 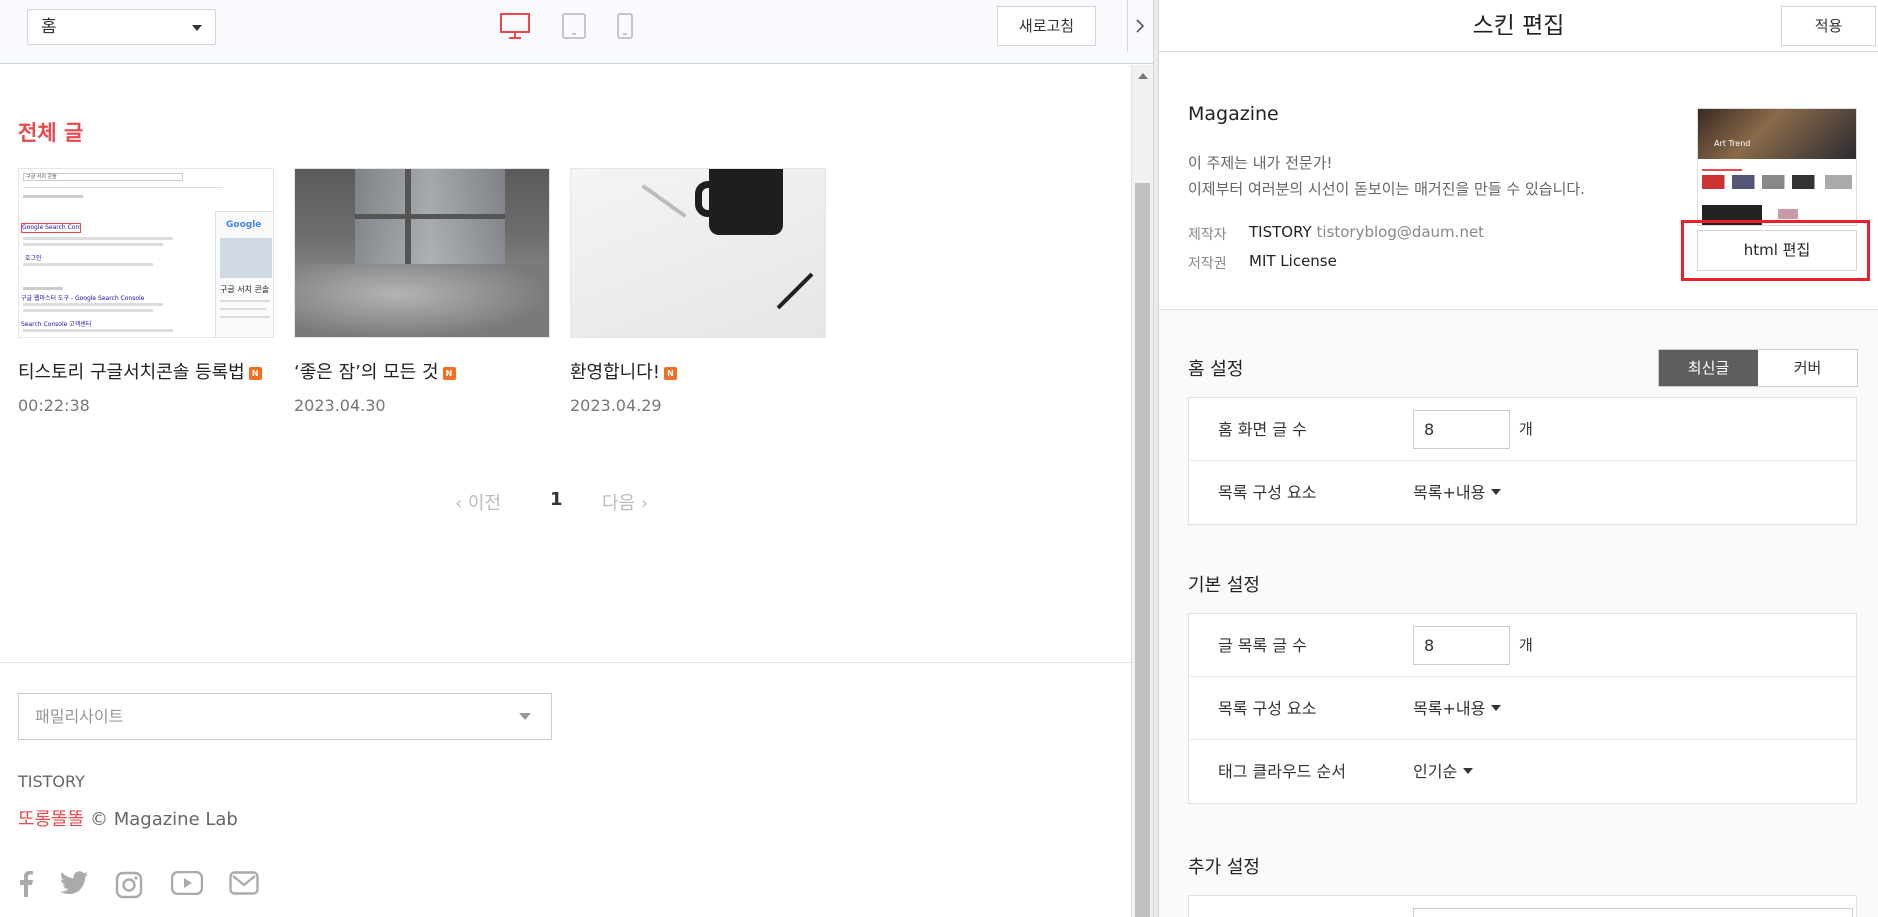 What do you see at coordinates (515, 28) in the screenshot?
I see `desktop-view-icon` at bounding box center [515, 28].